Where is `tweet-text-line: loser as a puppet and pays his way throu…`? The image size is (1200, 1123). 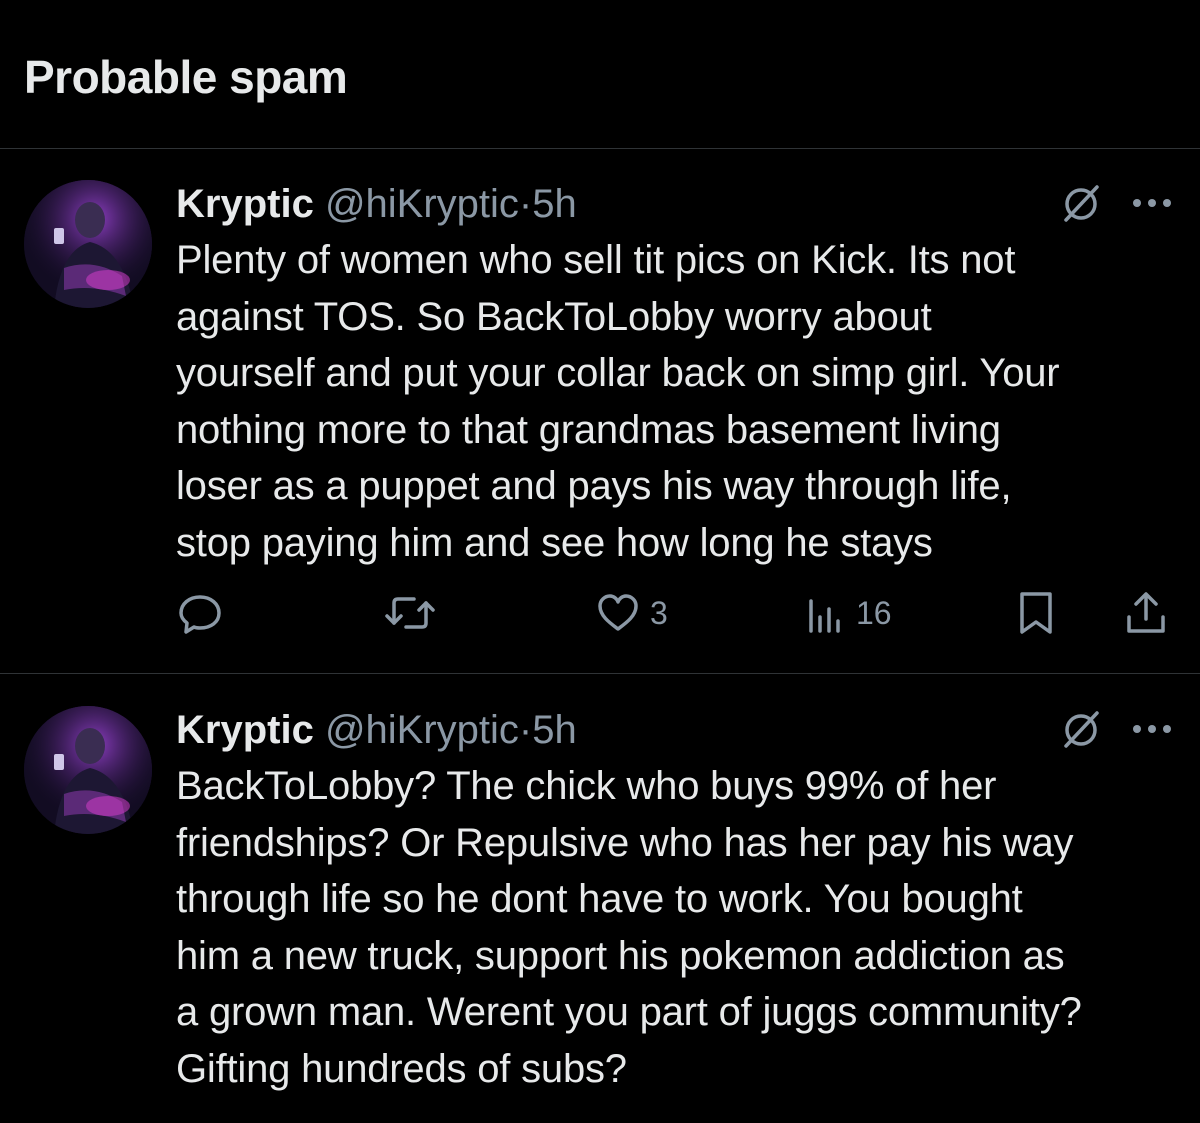
tweet-text-line: loser as a puppet and pays his way throu… is located at coordinates (594, 486).